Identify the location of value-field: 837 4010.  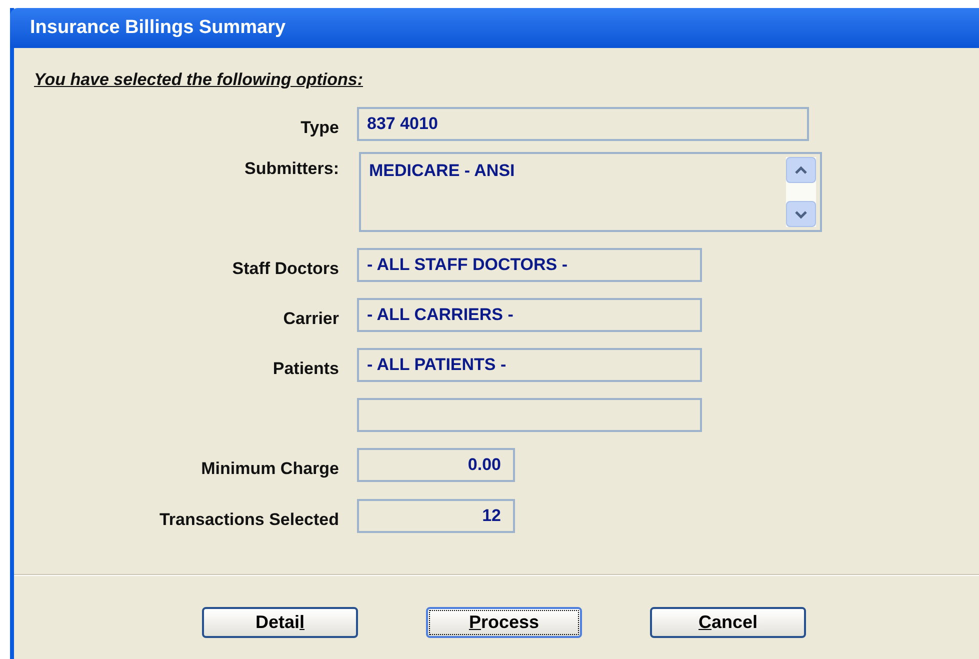
(583, 124).